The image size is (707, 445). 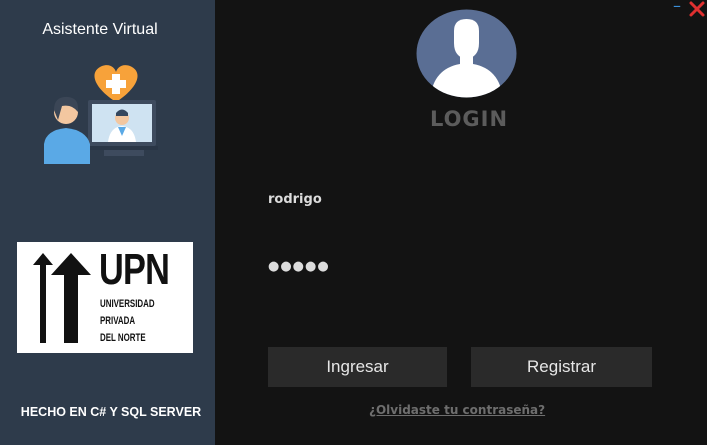 I want to click on telemedicine-illustration-icon, so click(x=101, y=114).